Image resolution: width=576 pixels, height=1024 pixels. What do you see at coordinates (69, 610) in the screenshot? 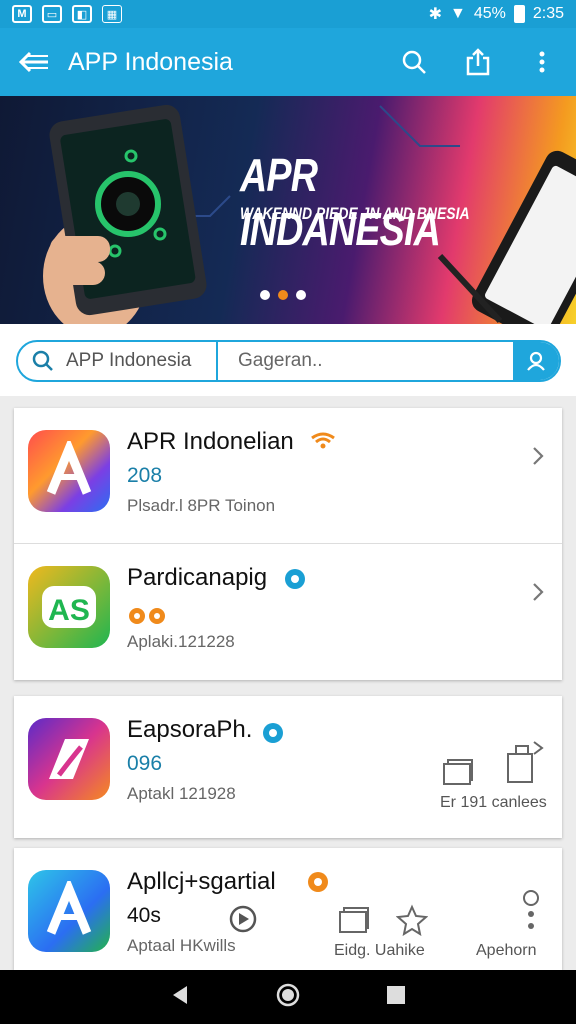
I see `svg-text: AS` at bounding box center [69, 610].